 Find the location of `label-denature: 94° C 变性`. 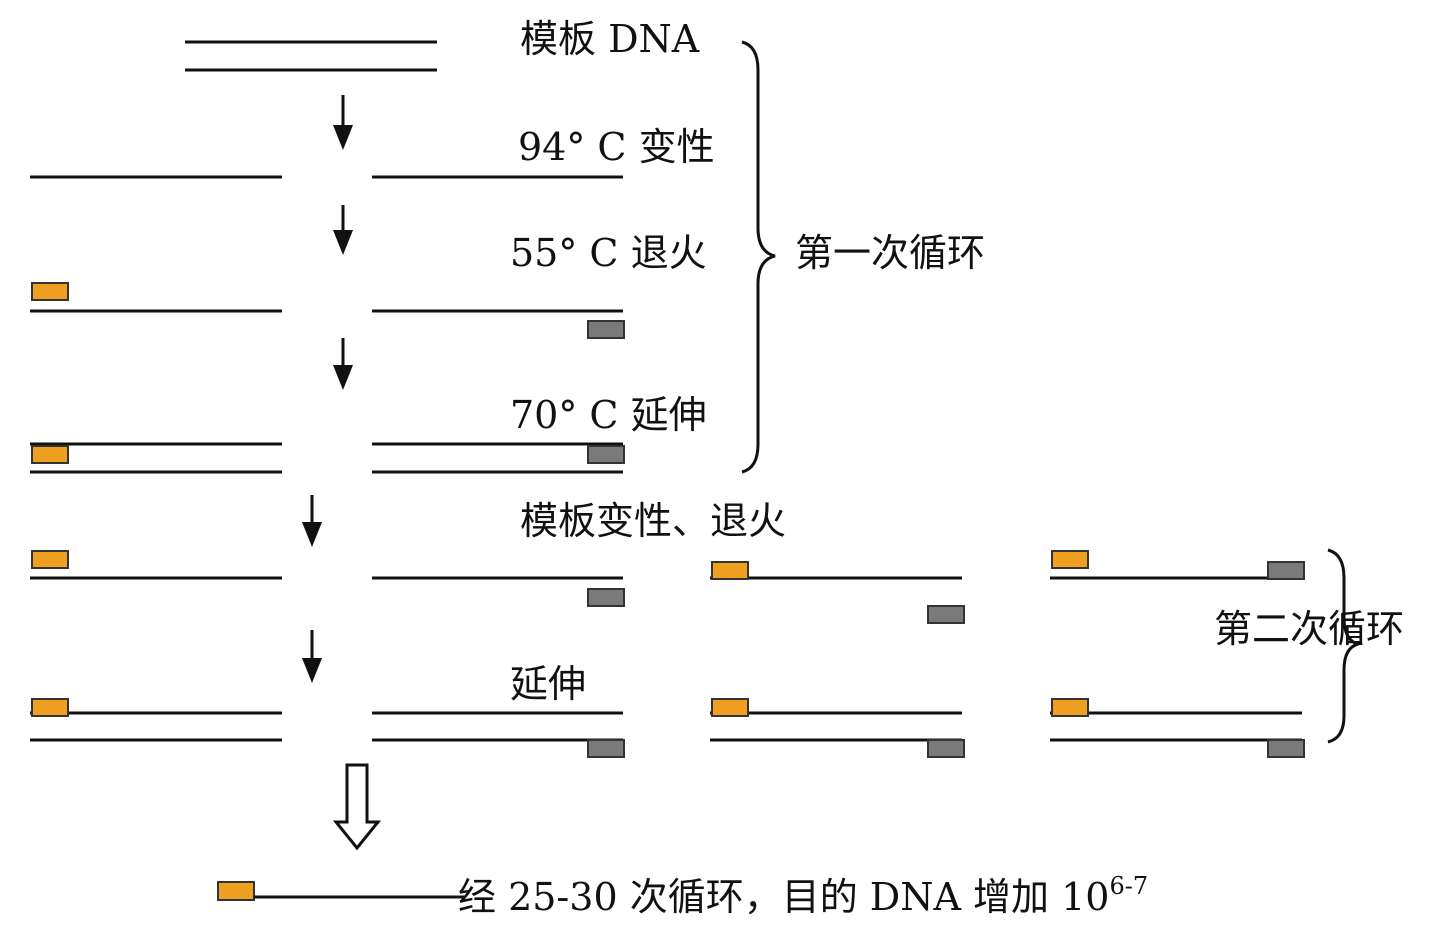

label-denature: 94° C 变性 is located at coordinates (616, 147).